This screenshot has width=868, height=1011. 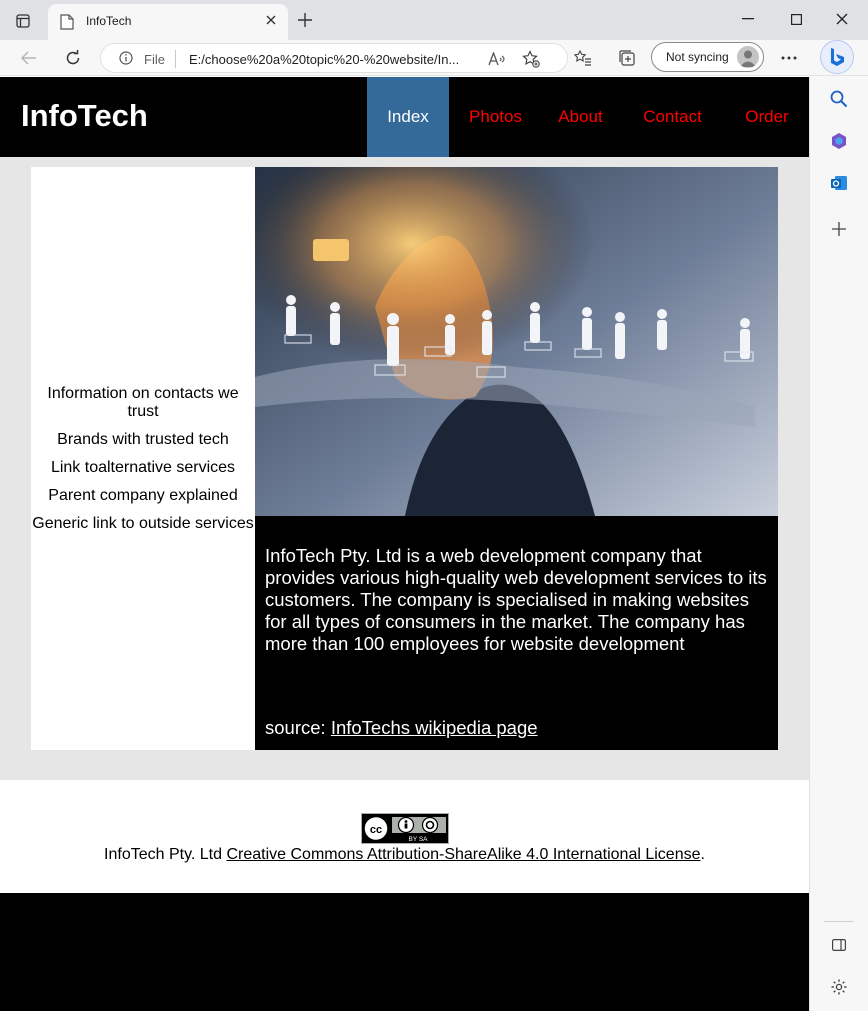 What do you see at coordinates (839, 183) in the screenshot?
I see `outlook-icon` at bounding box center [839, 183].